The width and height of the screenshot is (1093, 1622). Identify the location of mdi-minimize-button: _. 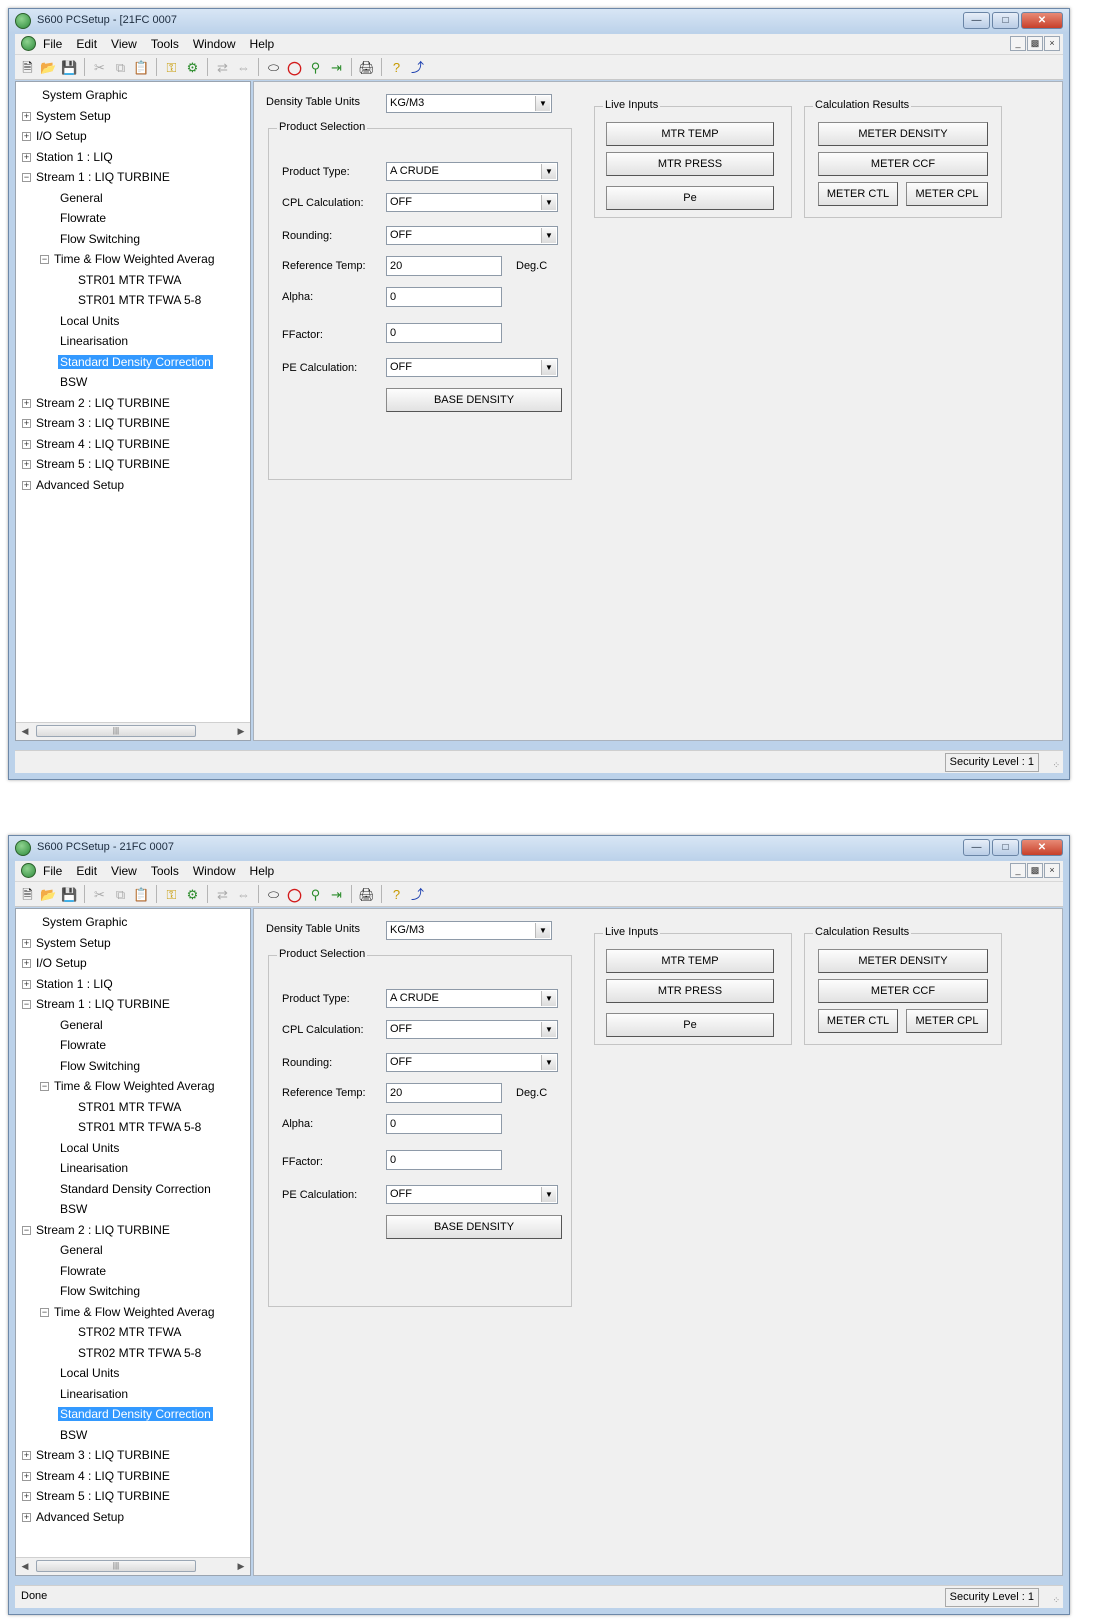
(1018, 870).